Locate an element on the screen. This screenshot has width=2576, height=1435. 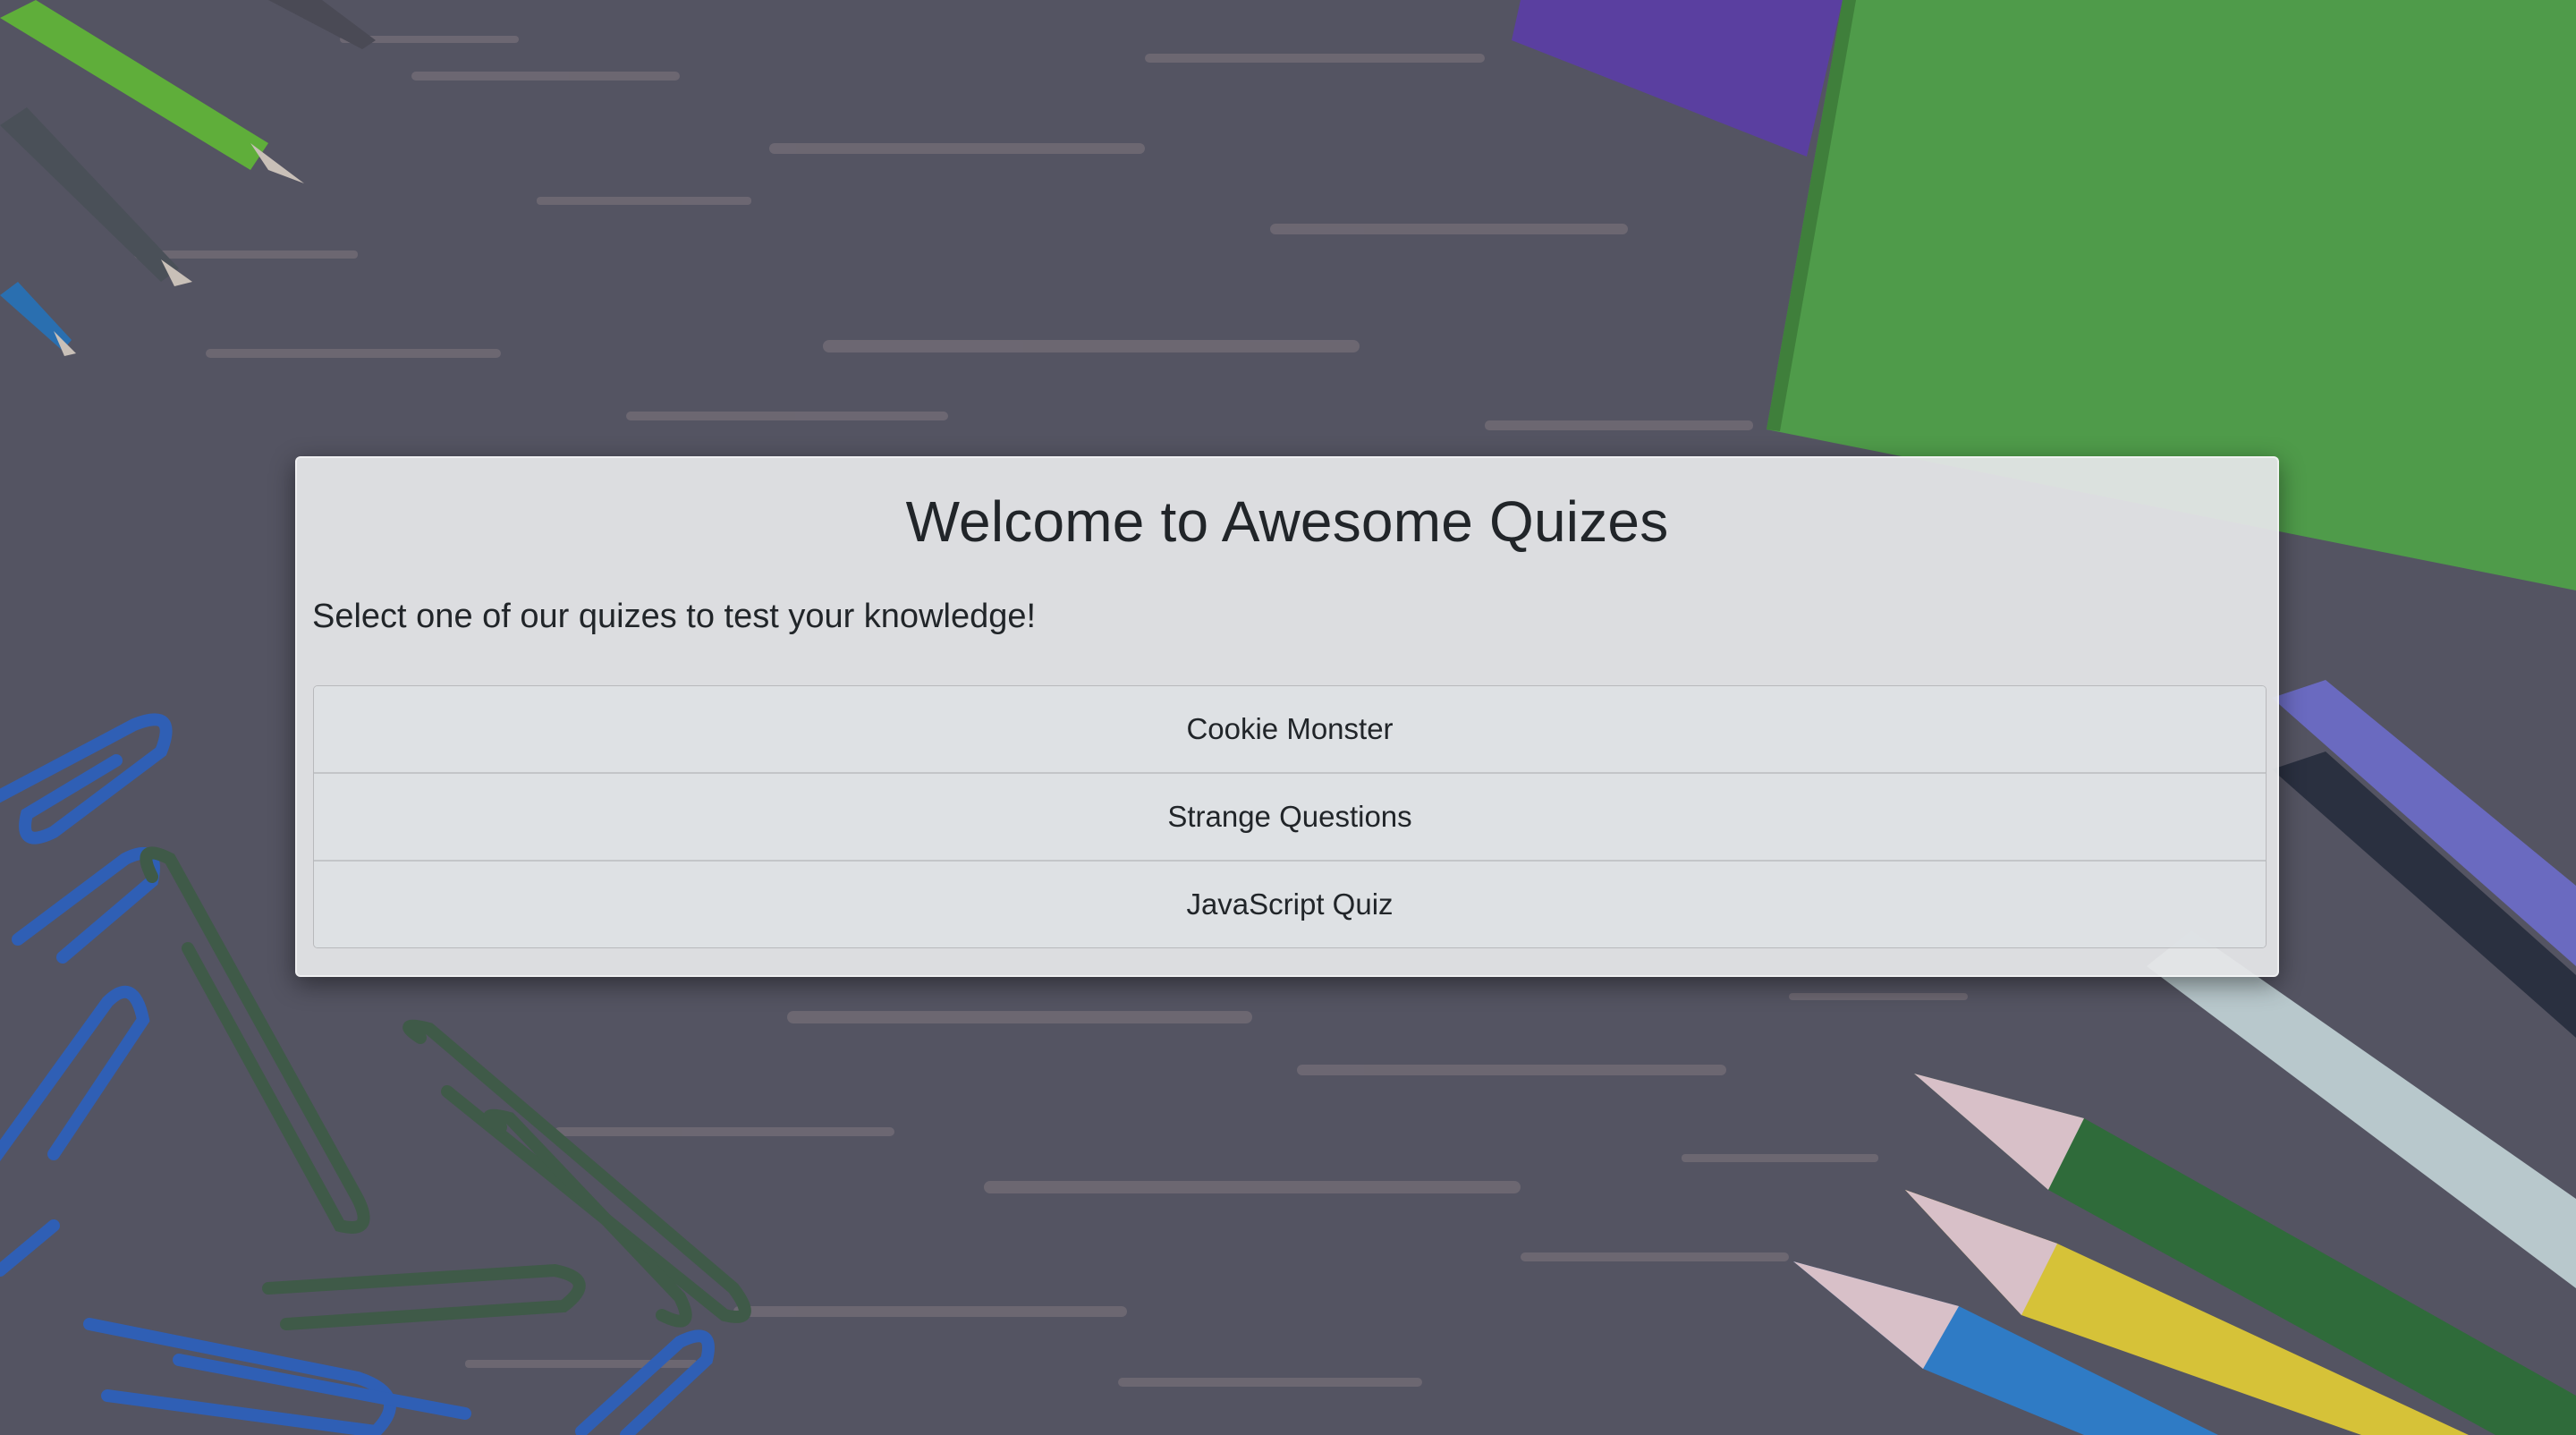
purple-notebook is located at coordinates (1677, 78).